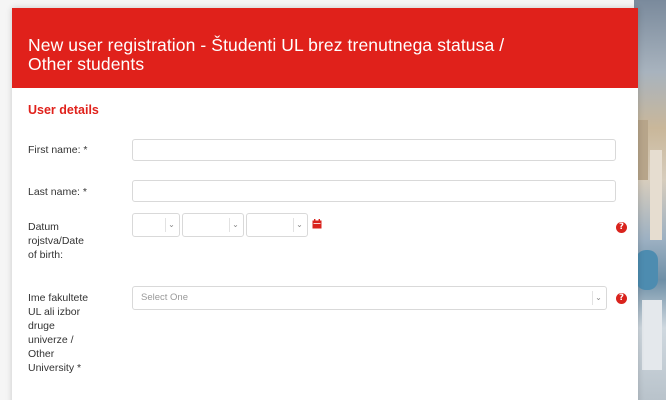  Describe the element at coordinates (374, 191) in the screenshot. I see `last-name-input` at that location.